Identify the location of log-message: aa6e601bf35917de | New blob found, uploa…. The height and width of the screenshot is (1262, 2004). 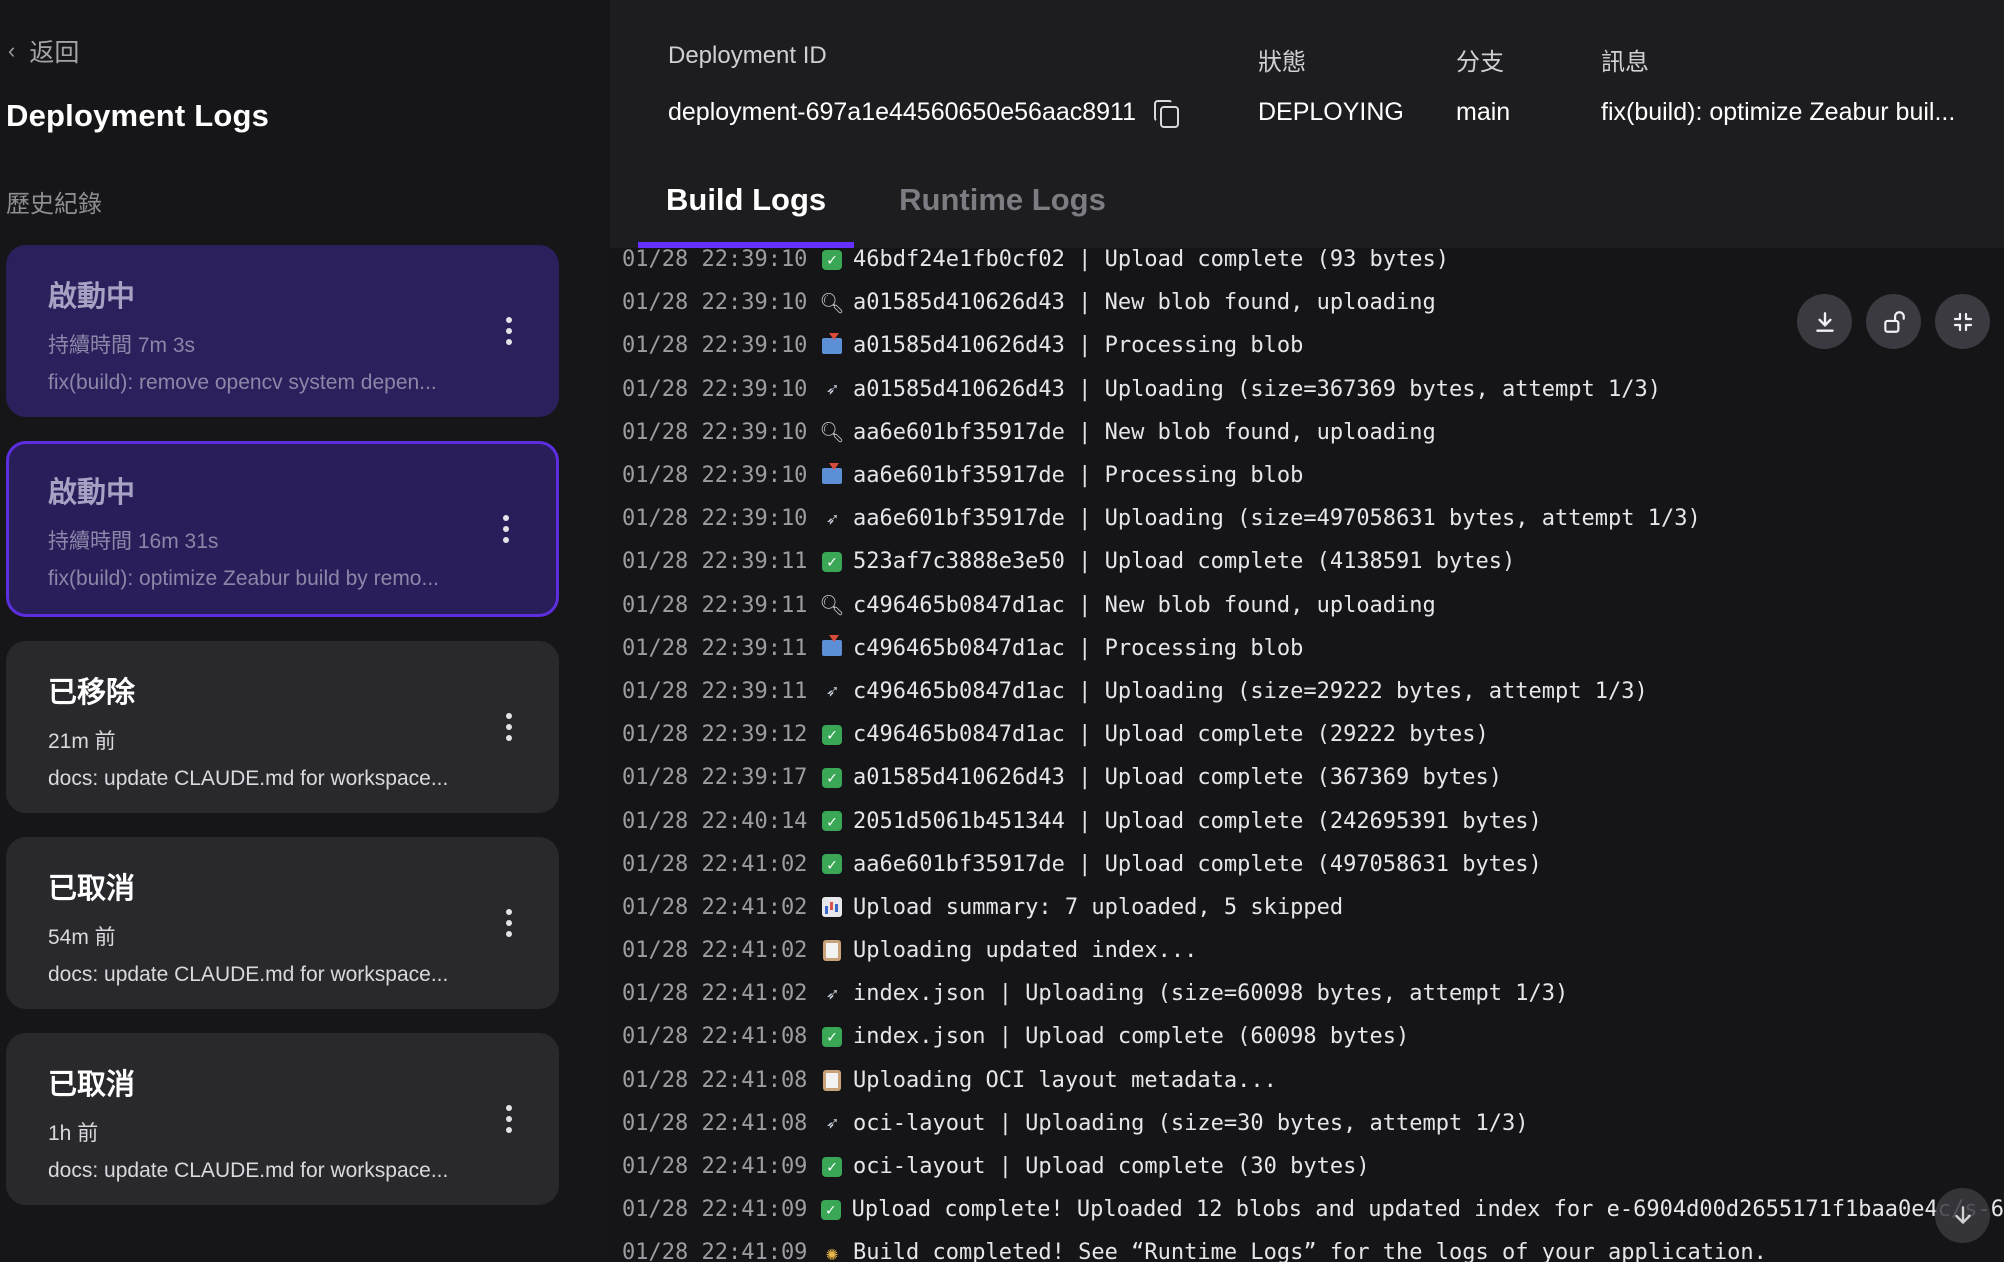
(1144, 432).